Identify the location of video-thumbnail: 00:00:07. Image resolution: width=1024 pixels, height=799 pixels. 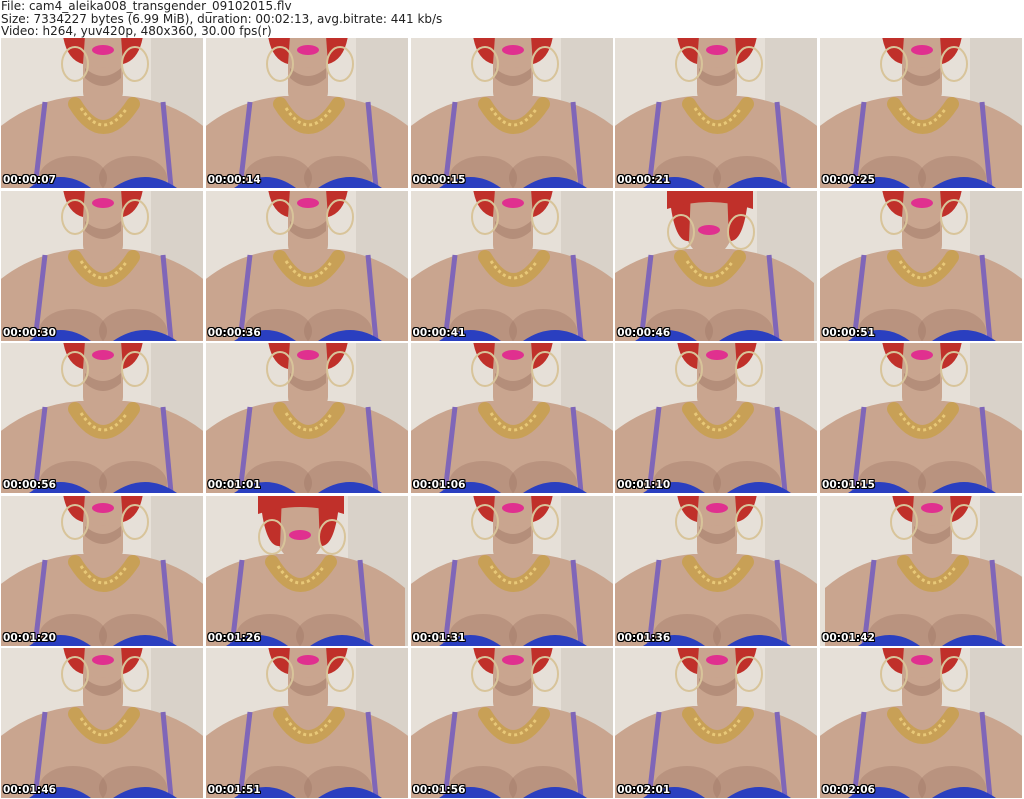
(102, 113).